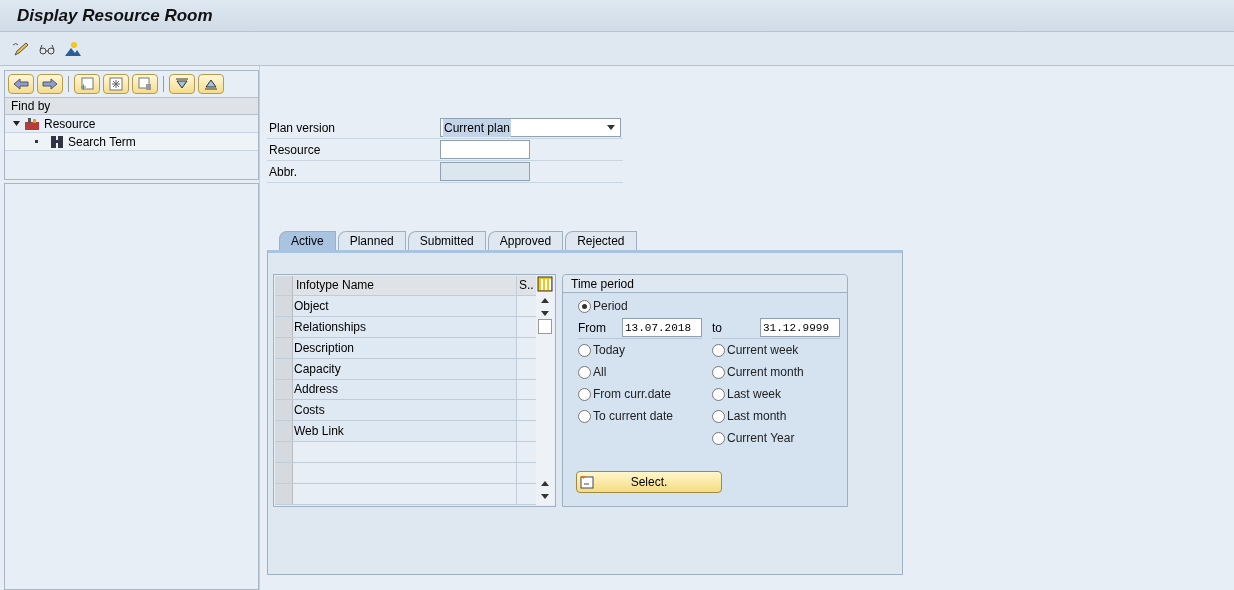  I want to click on tab: Rejected, so click(601, 240).